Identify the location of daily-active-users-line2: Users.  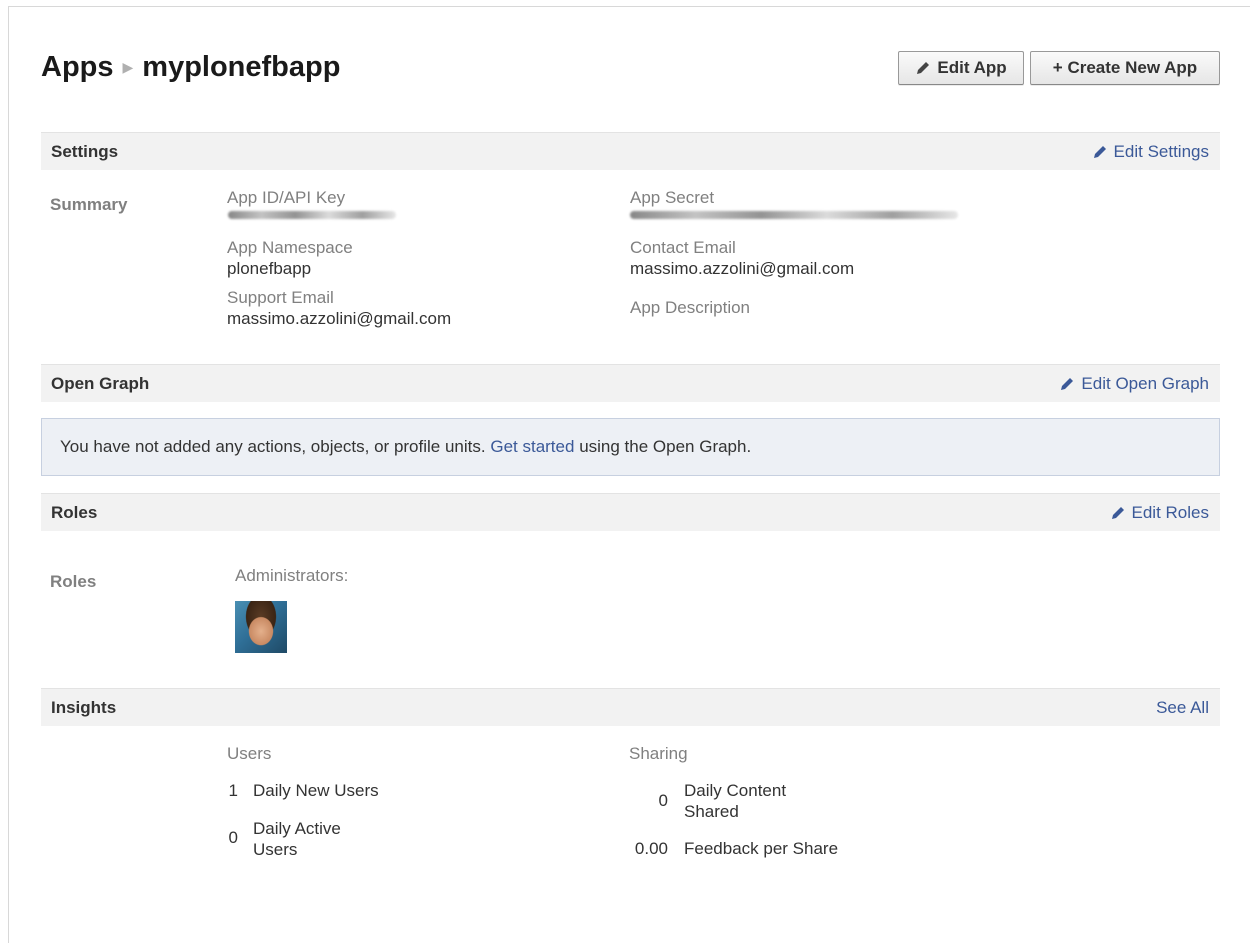
(275, 849).